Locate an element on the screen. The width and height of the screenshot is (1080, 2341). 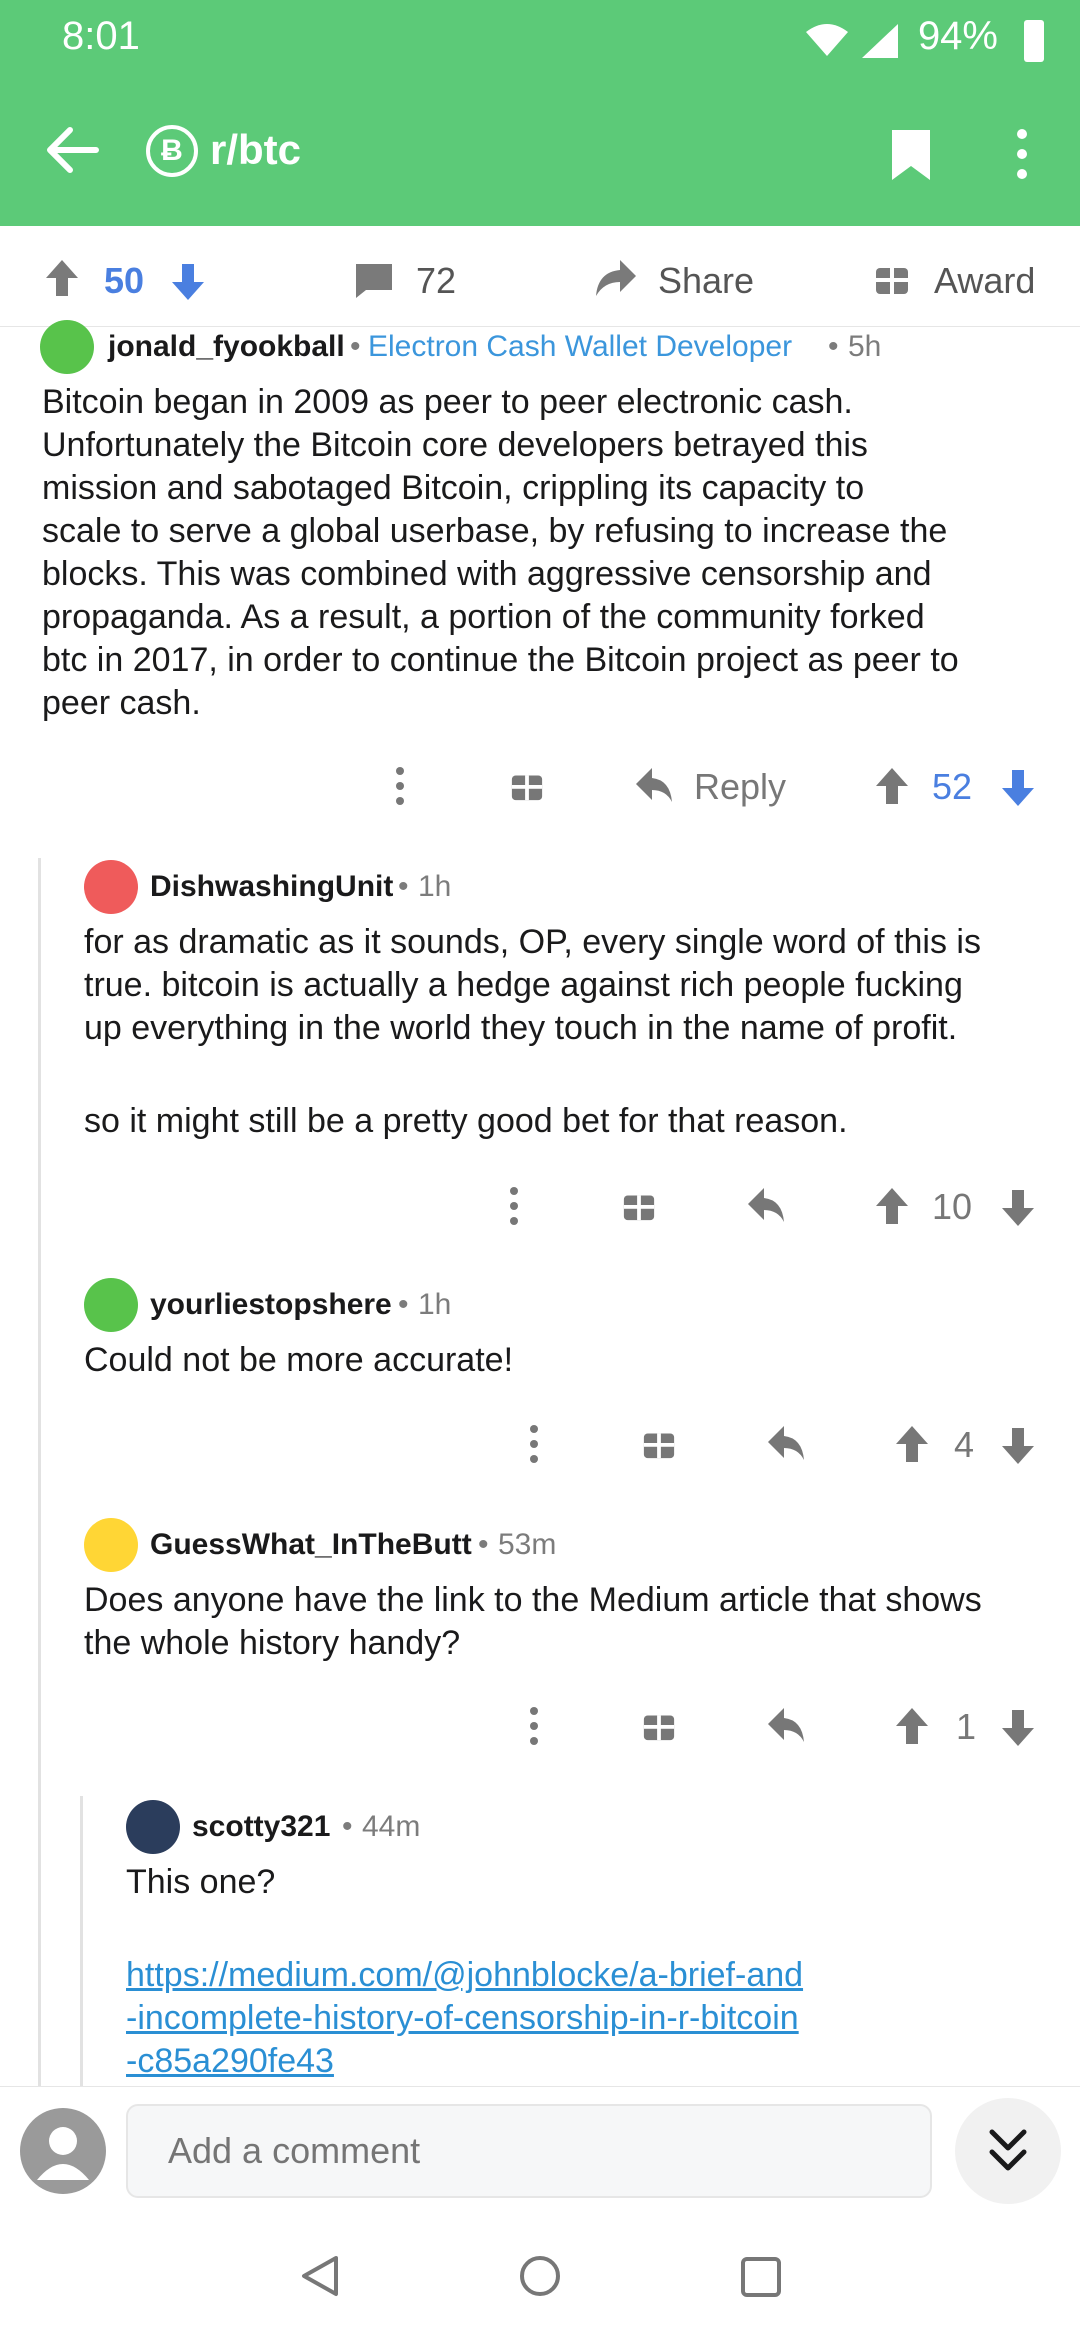
user-flair: Electron Cash Wallet Developer is located at coordinates (580, 346).